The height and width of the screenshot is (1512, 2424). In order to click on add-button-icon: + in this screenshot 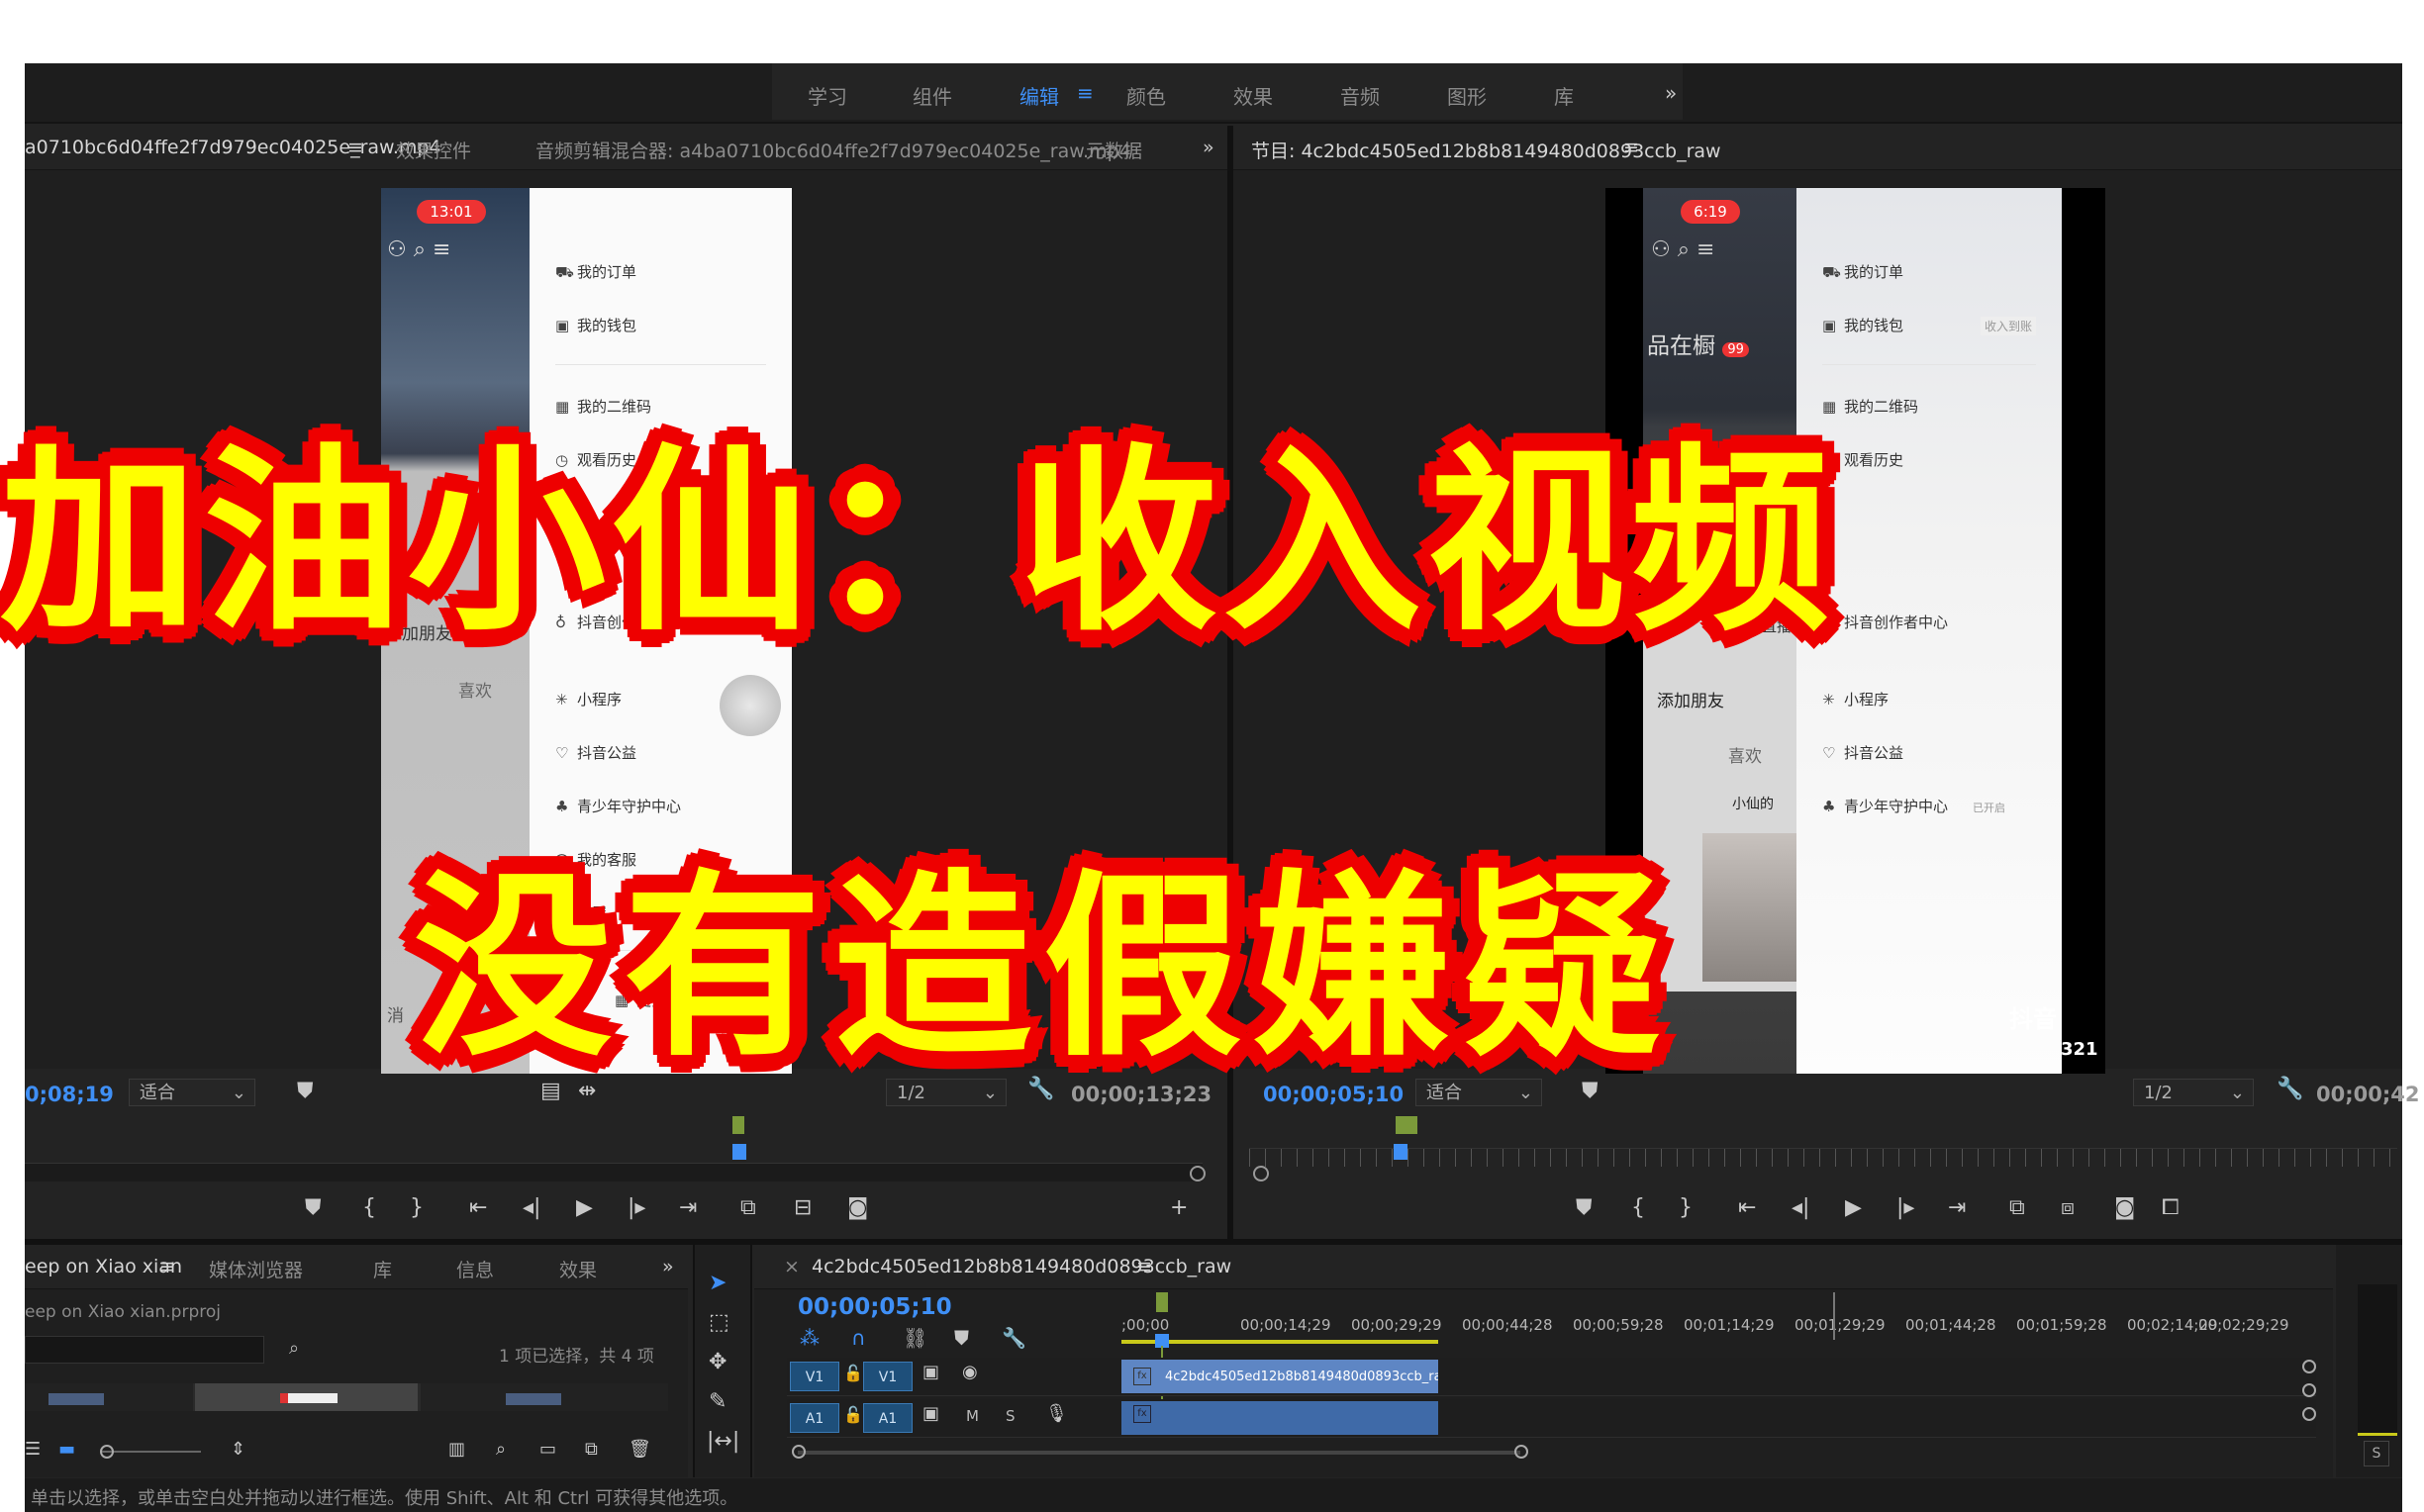, I will do `click(1179, 1207)`.